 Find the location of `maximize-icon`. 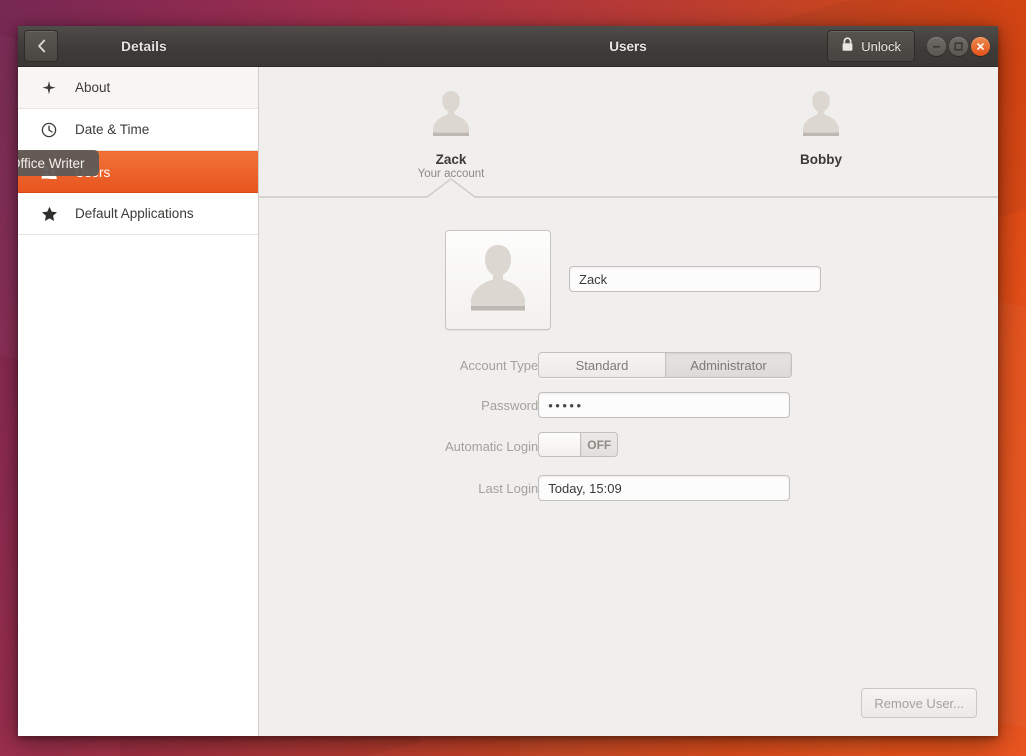

maximize-icon is located at coordinates (958, 46).